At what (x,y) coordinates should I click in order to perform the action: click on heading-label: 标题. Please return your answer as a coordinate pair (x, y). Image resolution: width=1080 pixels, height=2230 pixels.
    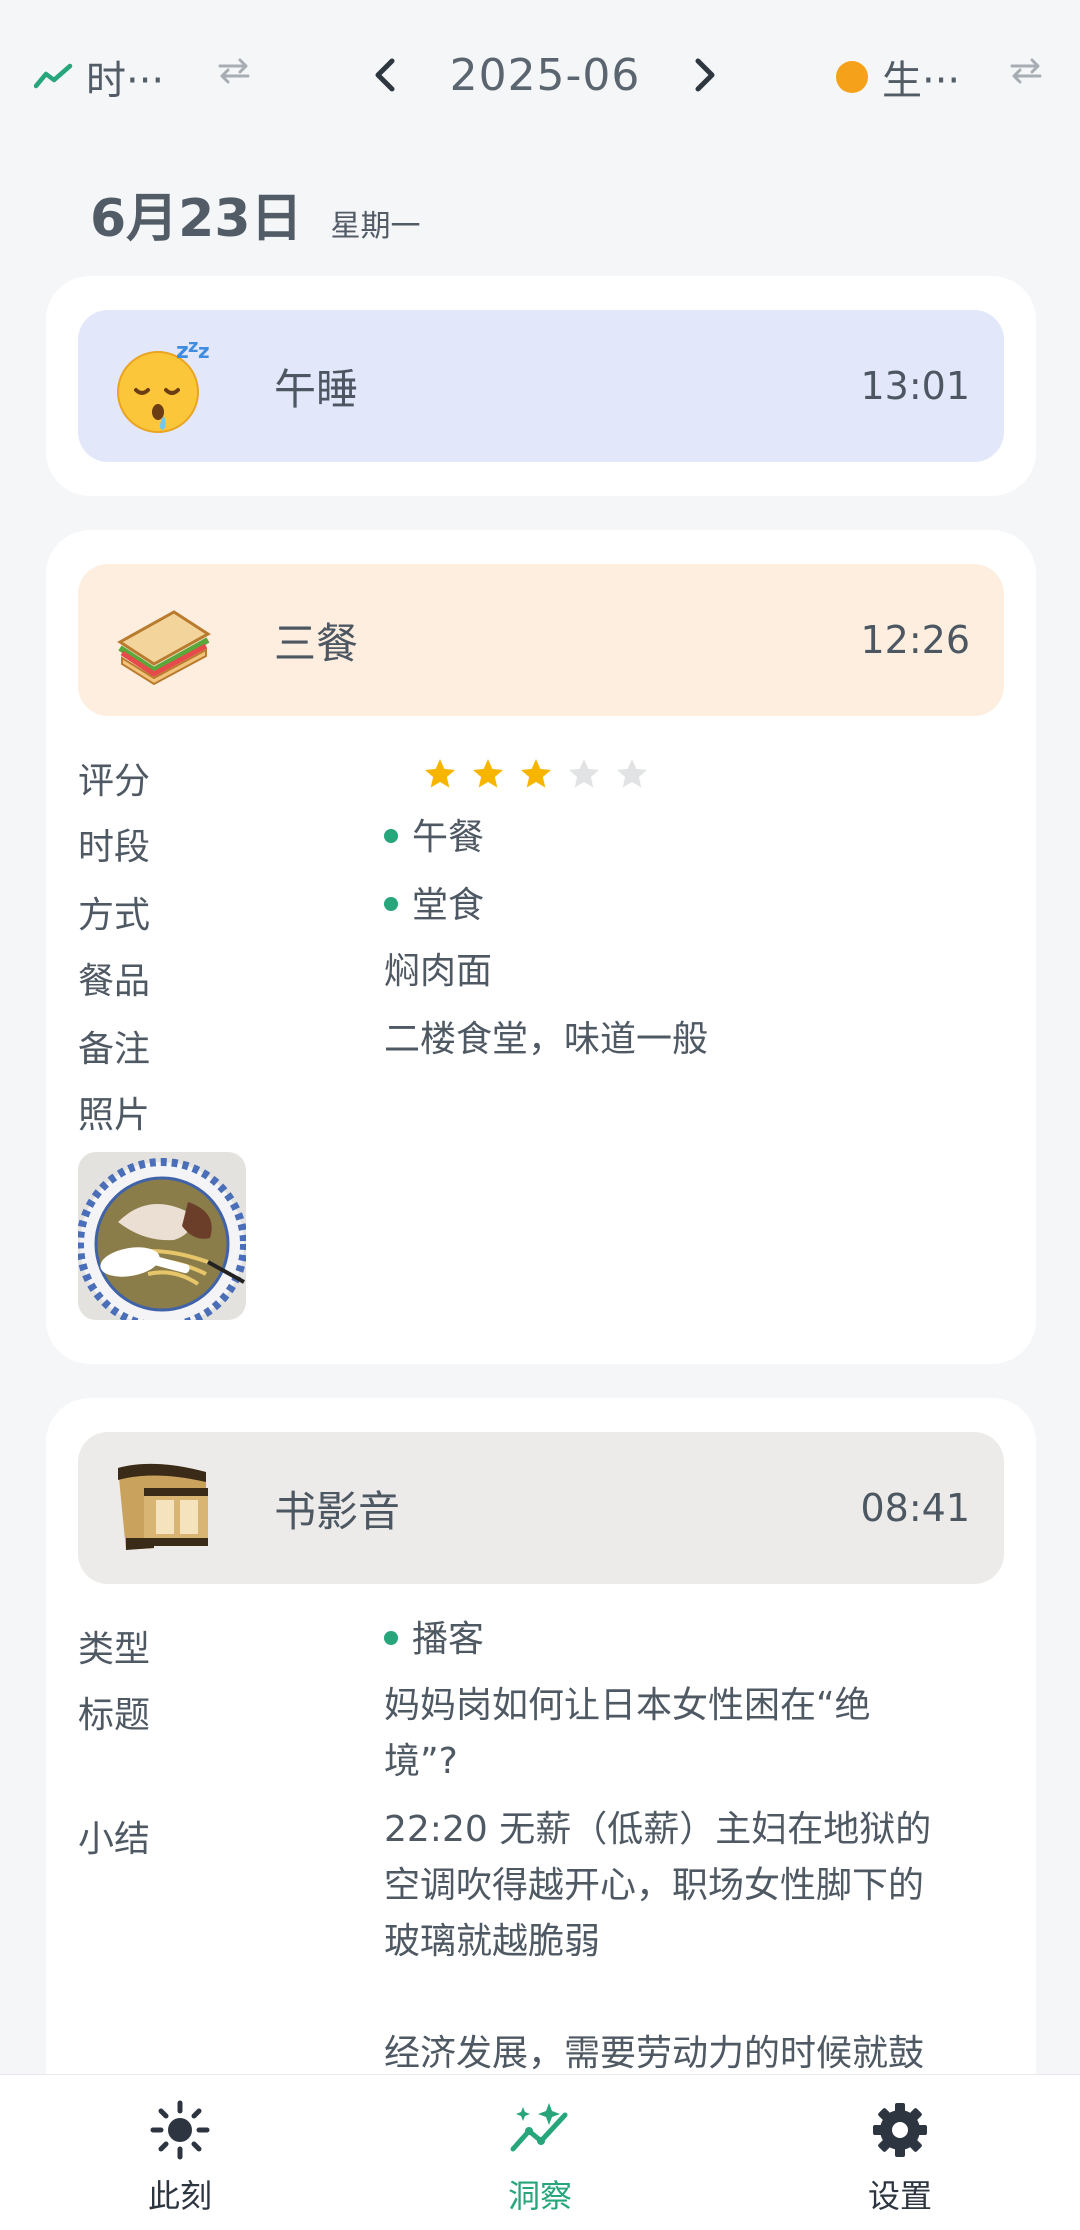
    Looking at the image, I should click on (114, 1715).